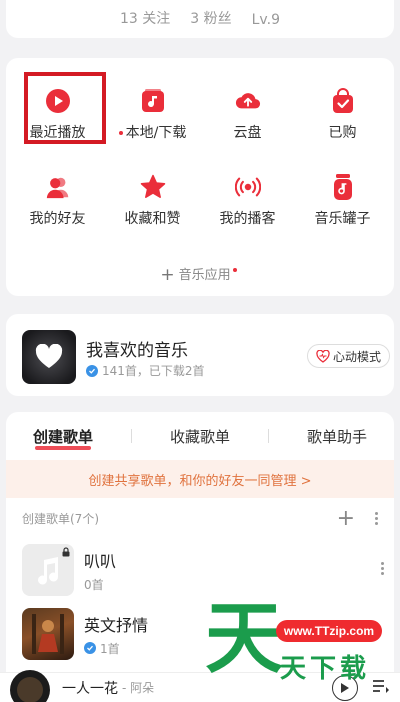 This screenshot has width=400, height=702. I want to click on album-art-icon, so click(48, 634).